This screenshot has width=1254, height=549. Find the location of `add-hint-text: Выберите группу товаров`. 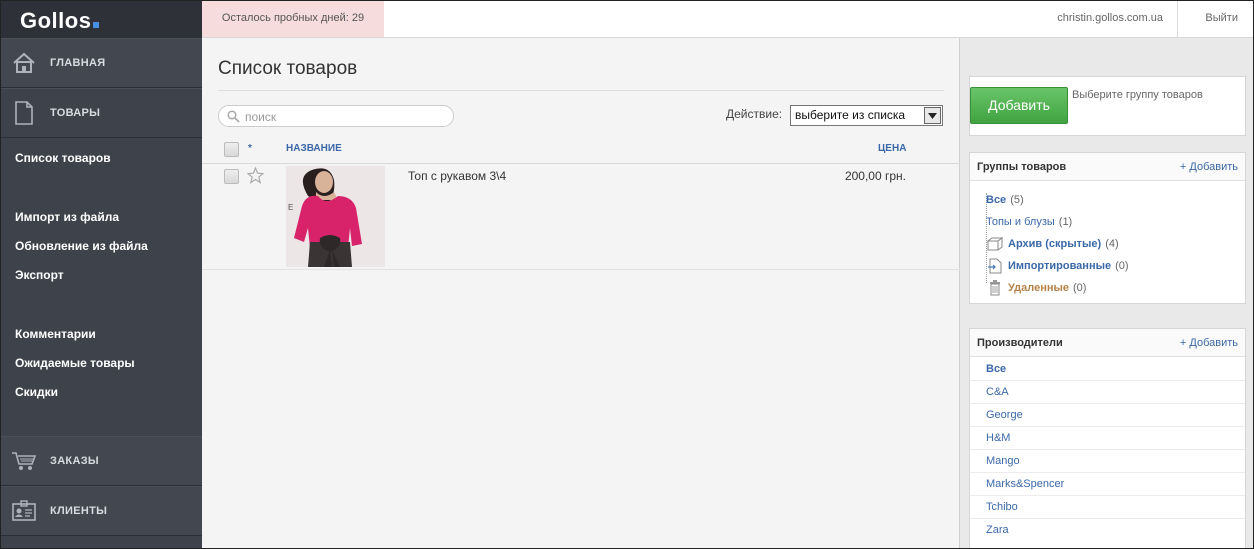

add-hint-text: Выберите группу товаров is located at coordinates (1137, 95).